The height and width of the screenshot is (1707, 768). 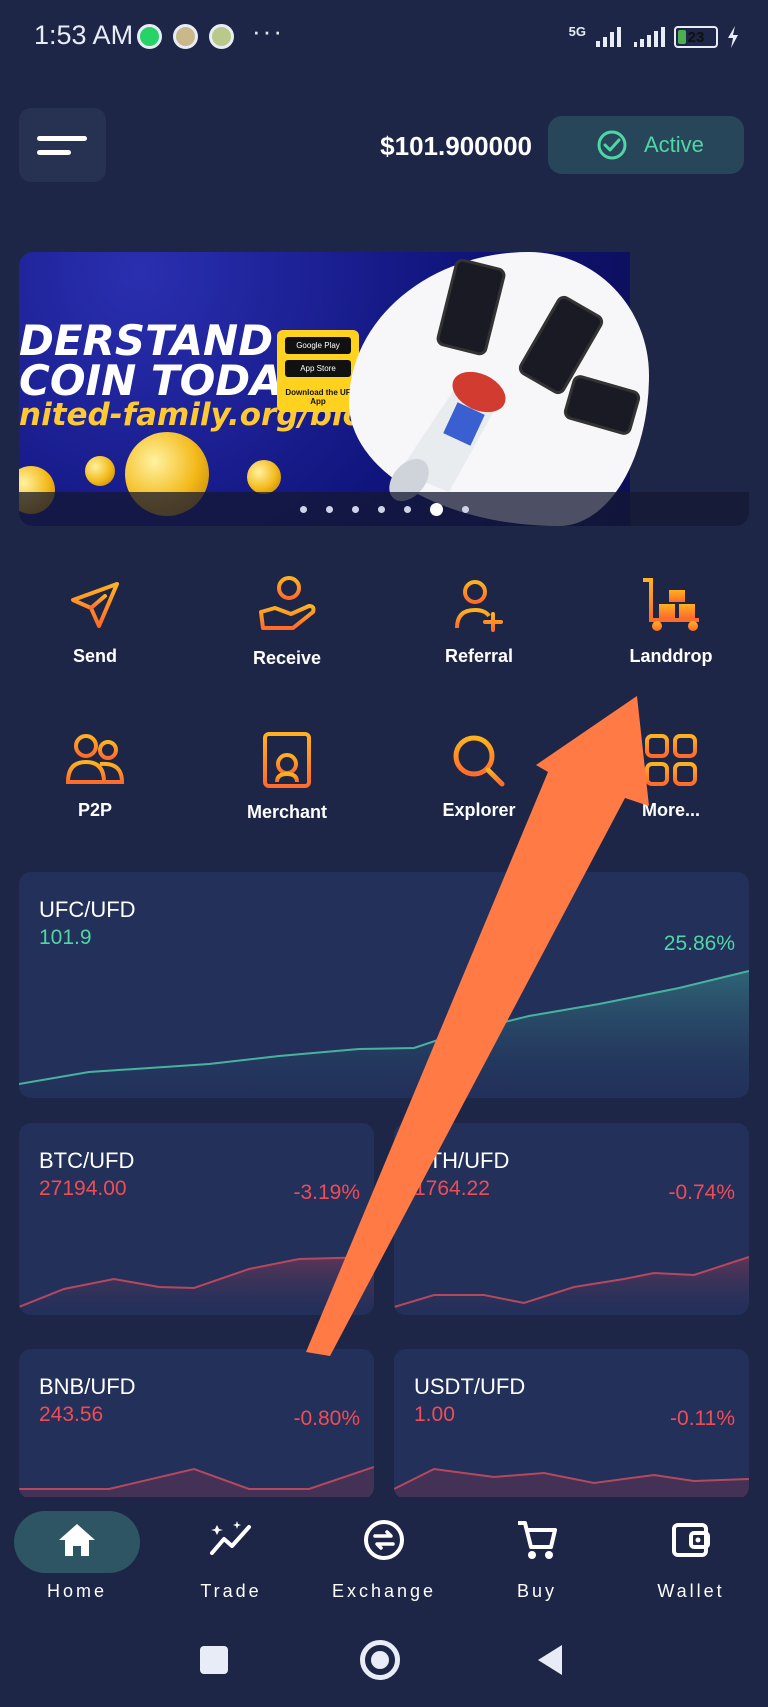 What do you see at coordinates (326, 1418) in the screenshot?
I see `pair-change: -0.80%` at bounding box center [326, 1418].